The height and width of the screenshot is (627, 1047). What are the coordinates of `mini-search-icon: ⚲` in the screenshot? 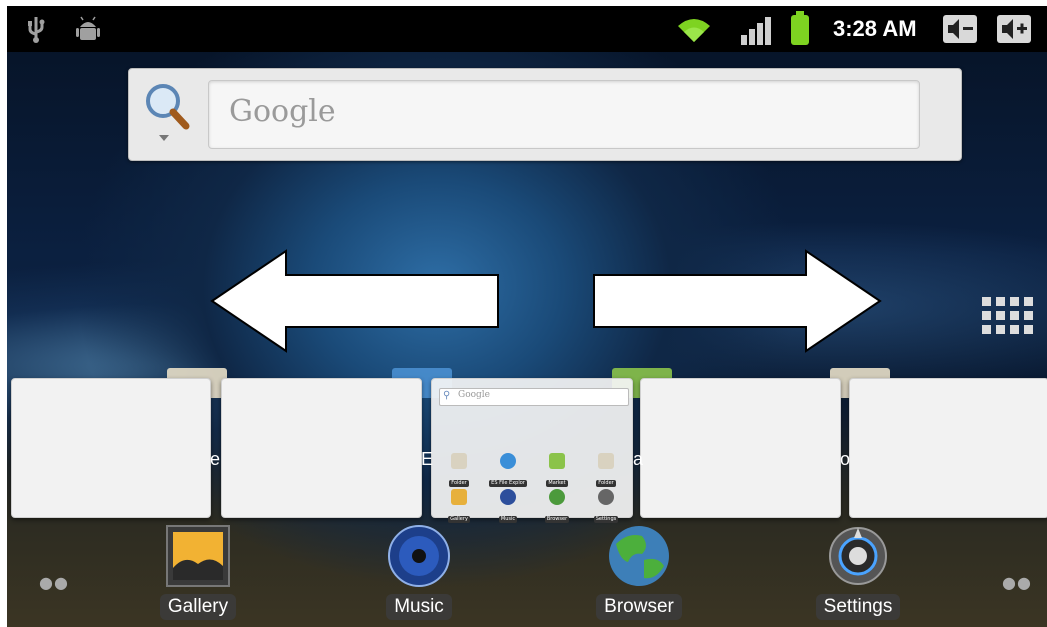 It's located at (447, 395).